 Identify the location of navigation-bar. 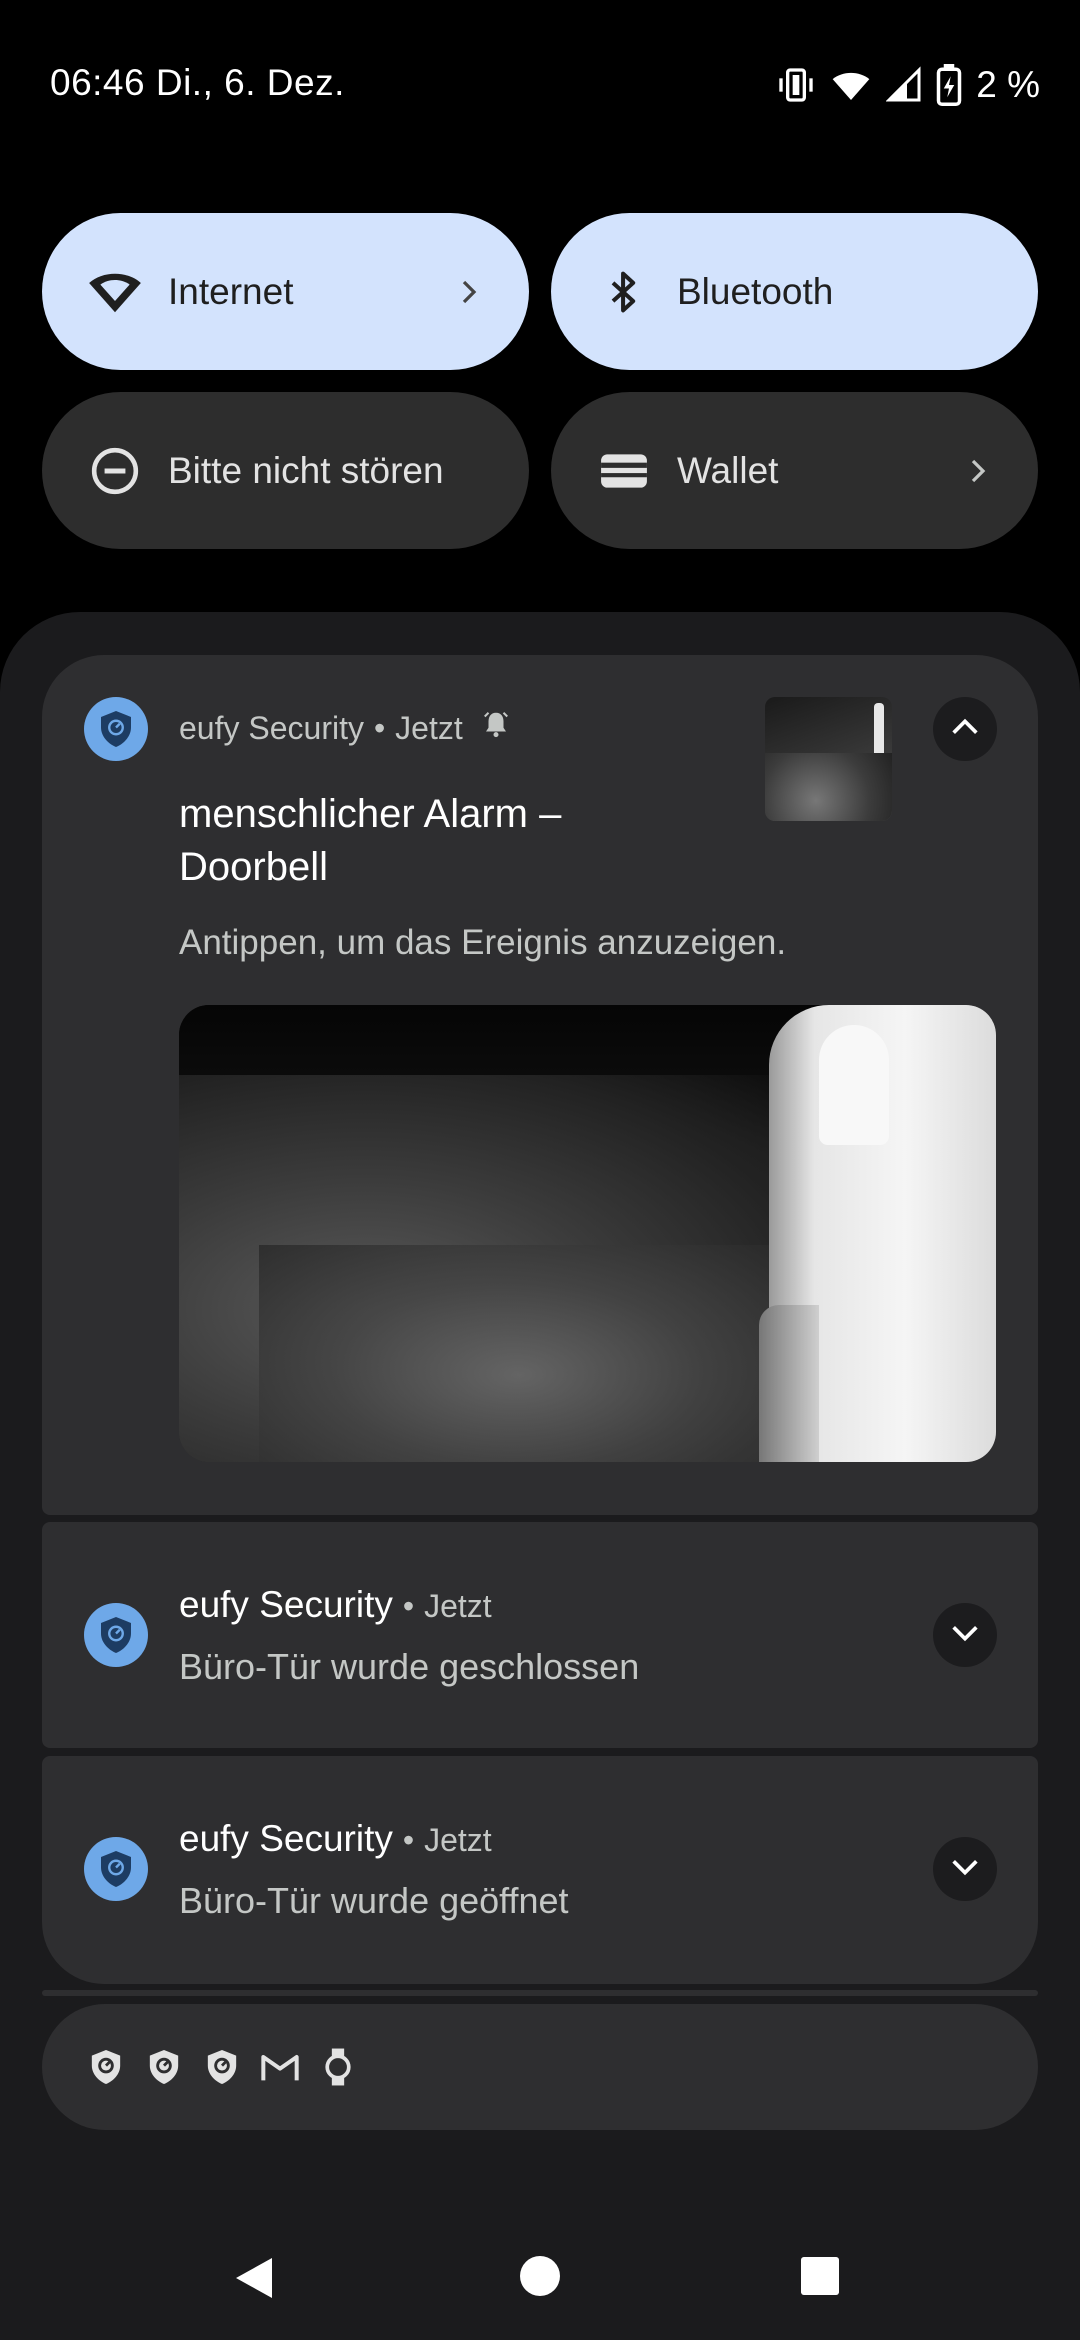
(540, 2280).